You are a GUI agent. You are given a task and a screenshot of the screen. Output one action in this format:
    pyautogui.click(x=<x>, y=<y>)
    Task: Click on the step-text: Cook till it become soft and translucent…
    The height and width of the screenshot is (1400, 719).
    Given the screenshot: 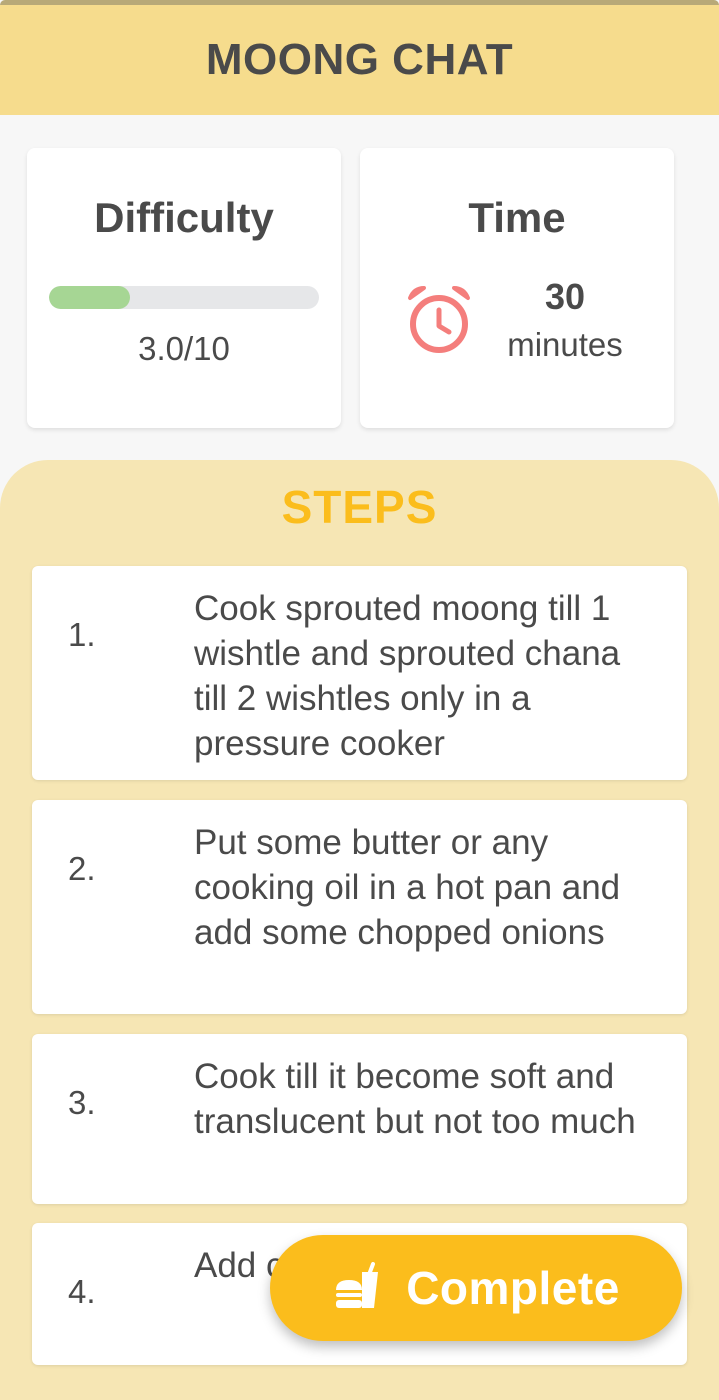 What is the action you would take?
    pyautogui.click(x=415, y=1099)
    